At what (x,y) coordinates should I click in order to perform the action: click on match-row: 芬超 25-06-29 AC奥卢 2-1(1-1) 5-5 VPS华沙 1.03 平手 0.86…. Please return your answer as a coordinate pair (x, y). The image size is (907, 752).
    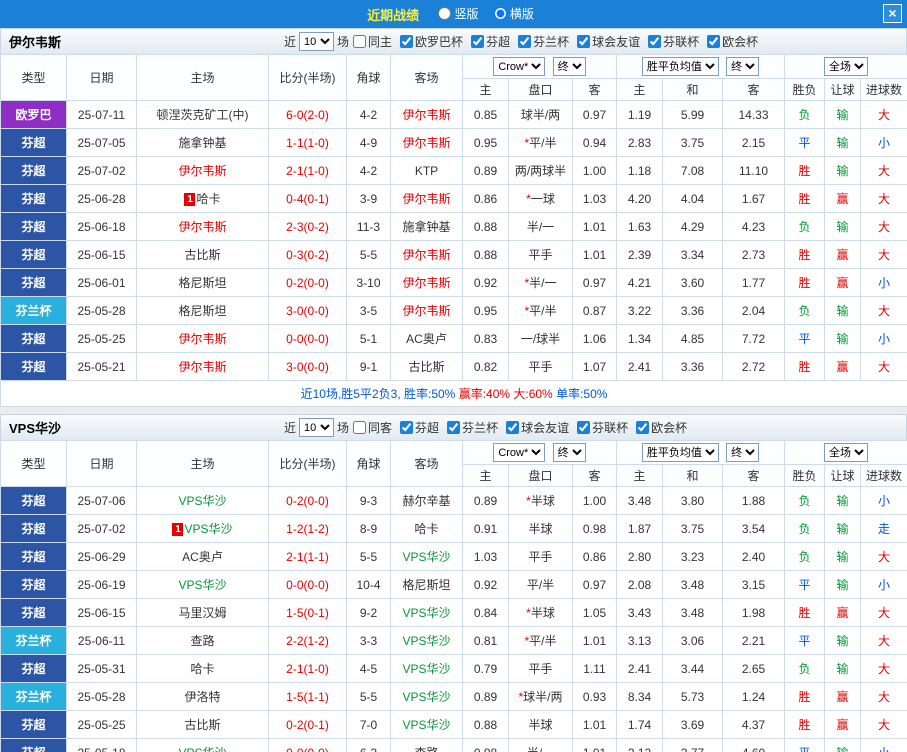
    Looking at the image, I should click on (453, 556).